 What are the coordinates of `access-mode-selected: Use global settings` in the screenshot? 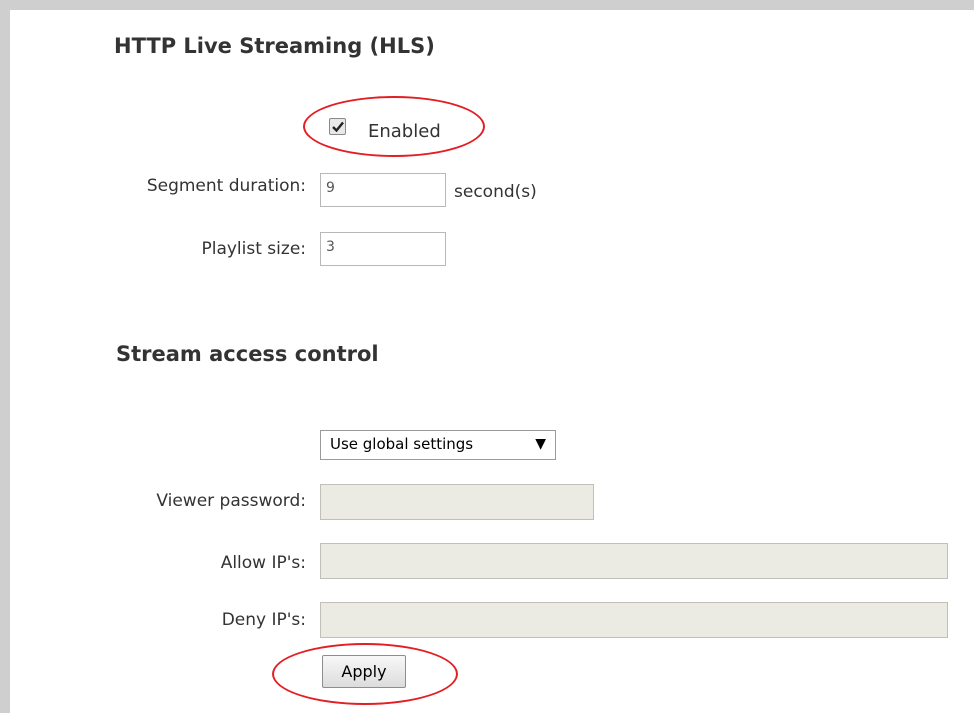 It's located at (402, 444).